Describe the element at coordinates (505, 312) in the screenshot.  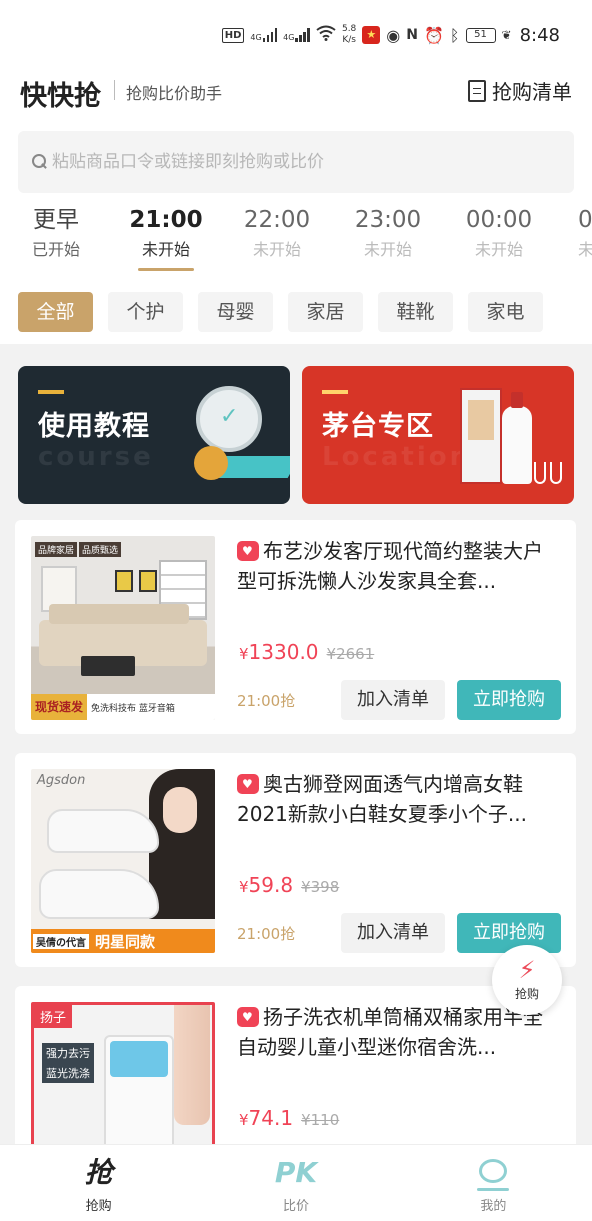
I see `category-appliances: 家电` at that location.